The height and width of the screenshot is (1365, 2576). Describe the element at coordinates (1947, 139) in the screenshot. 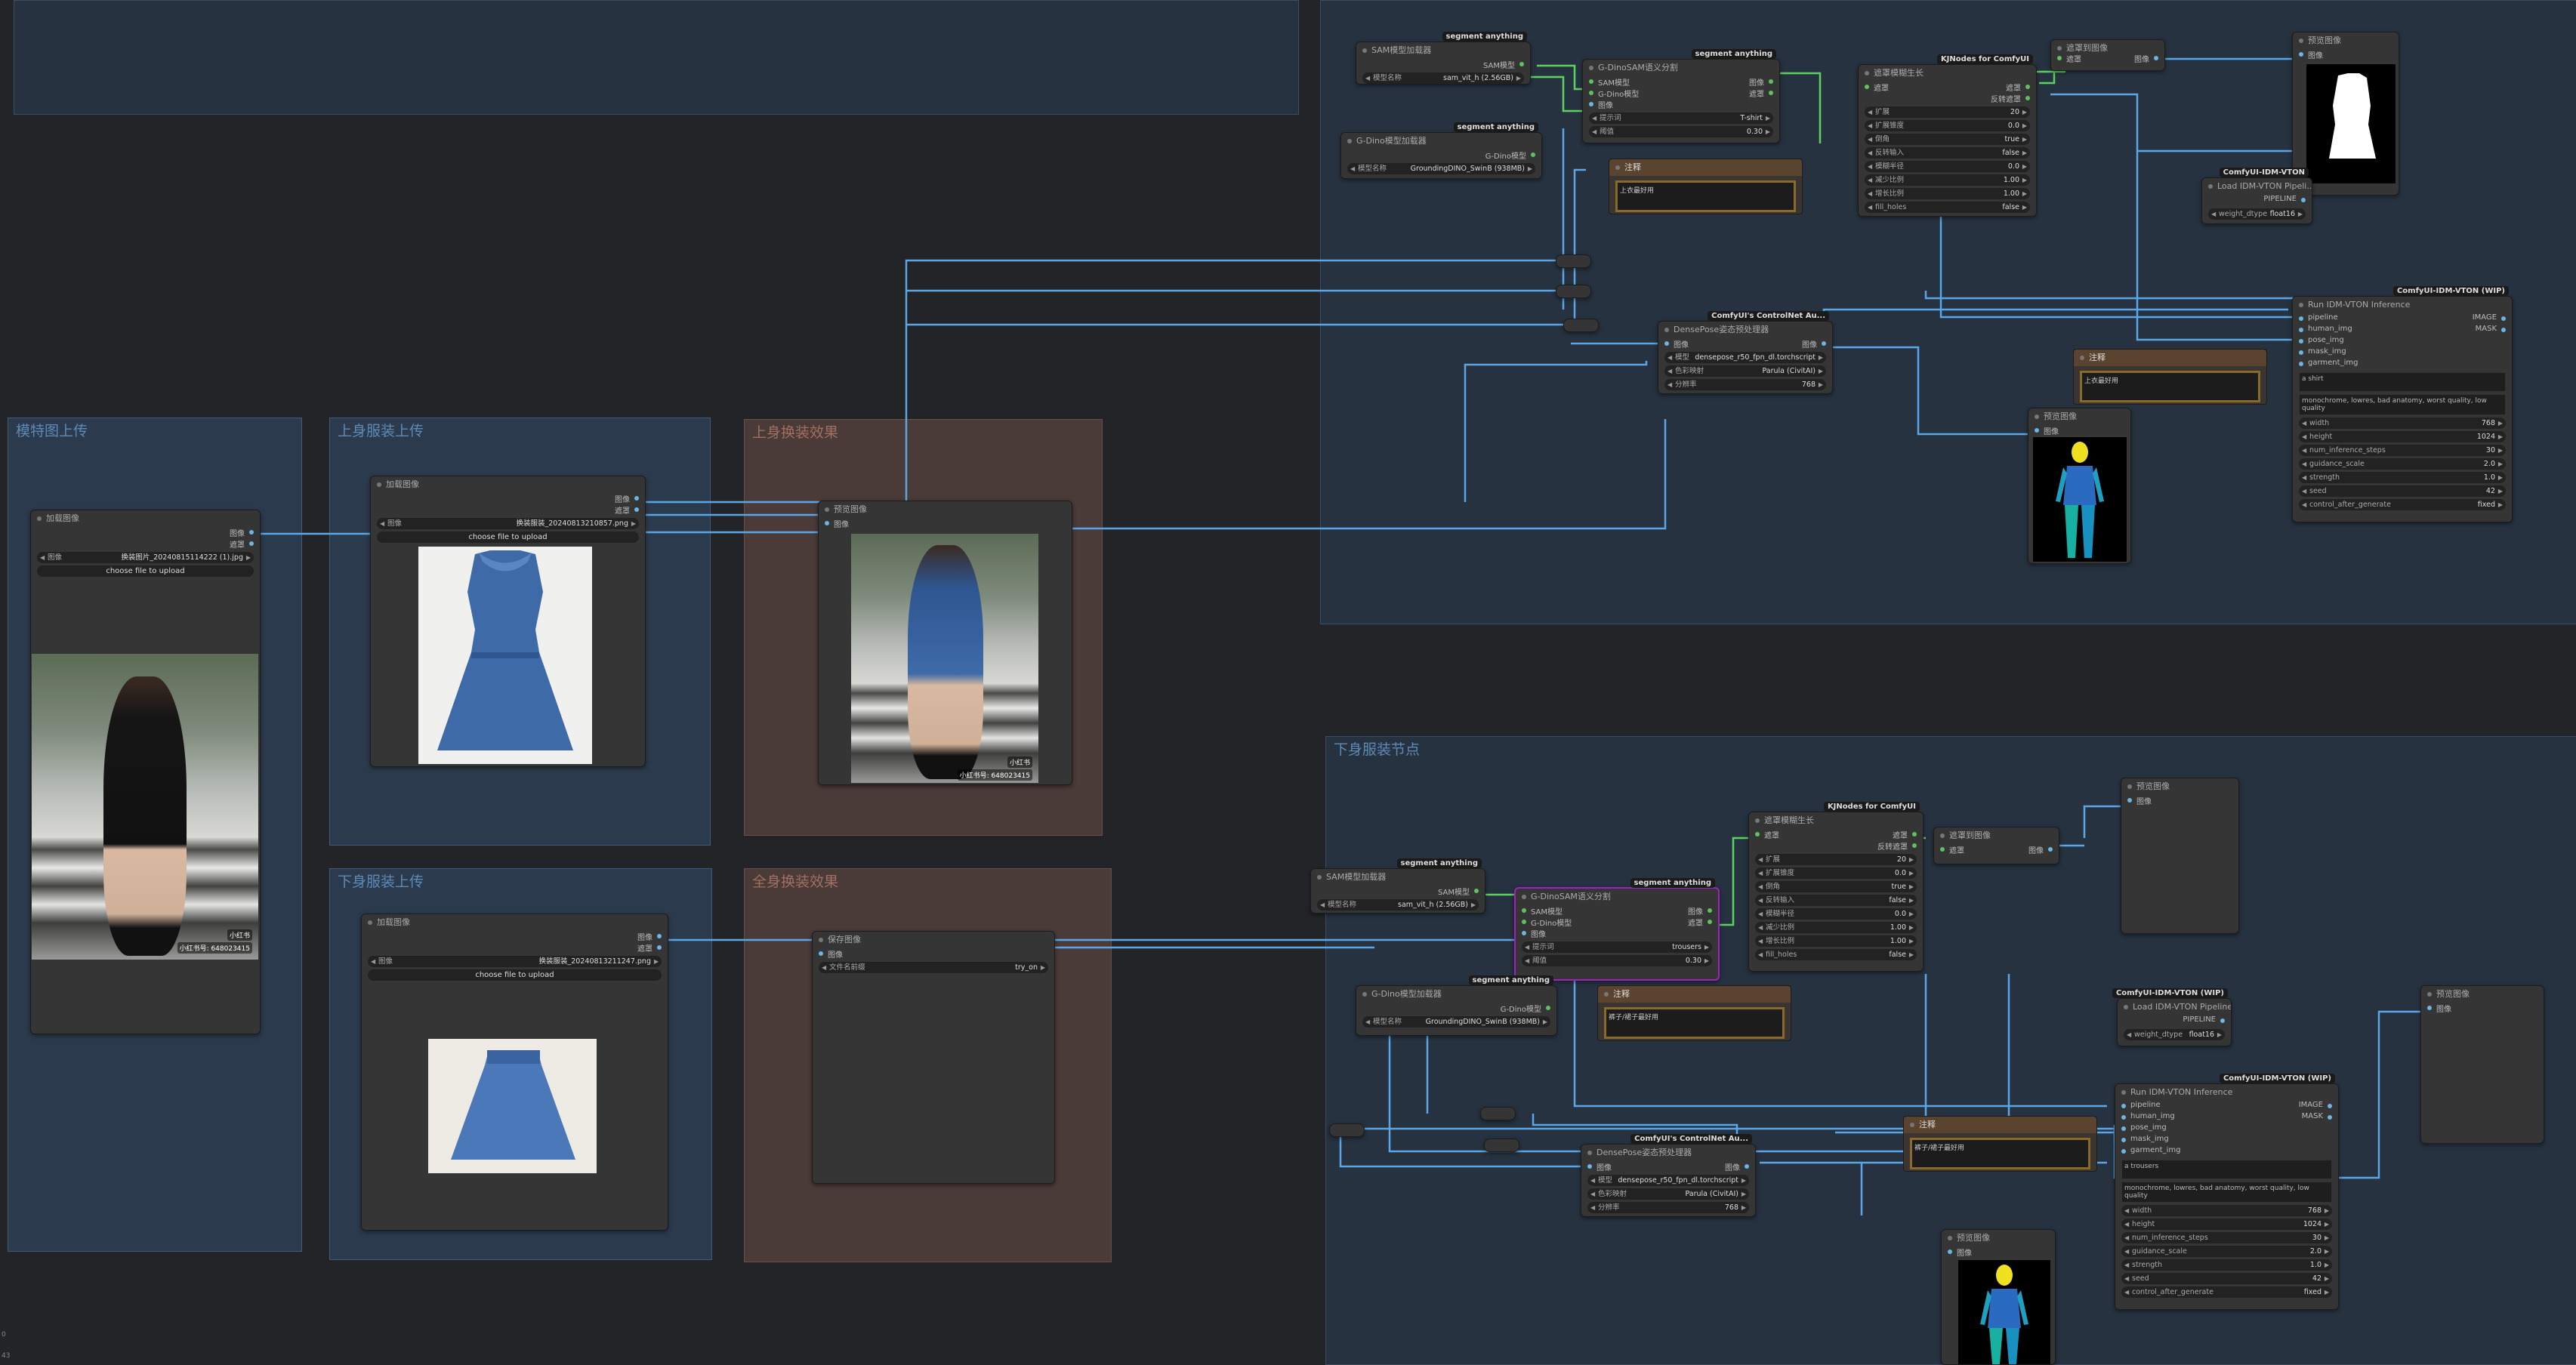

I see `param-field: 倒角true` at that location.